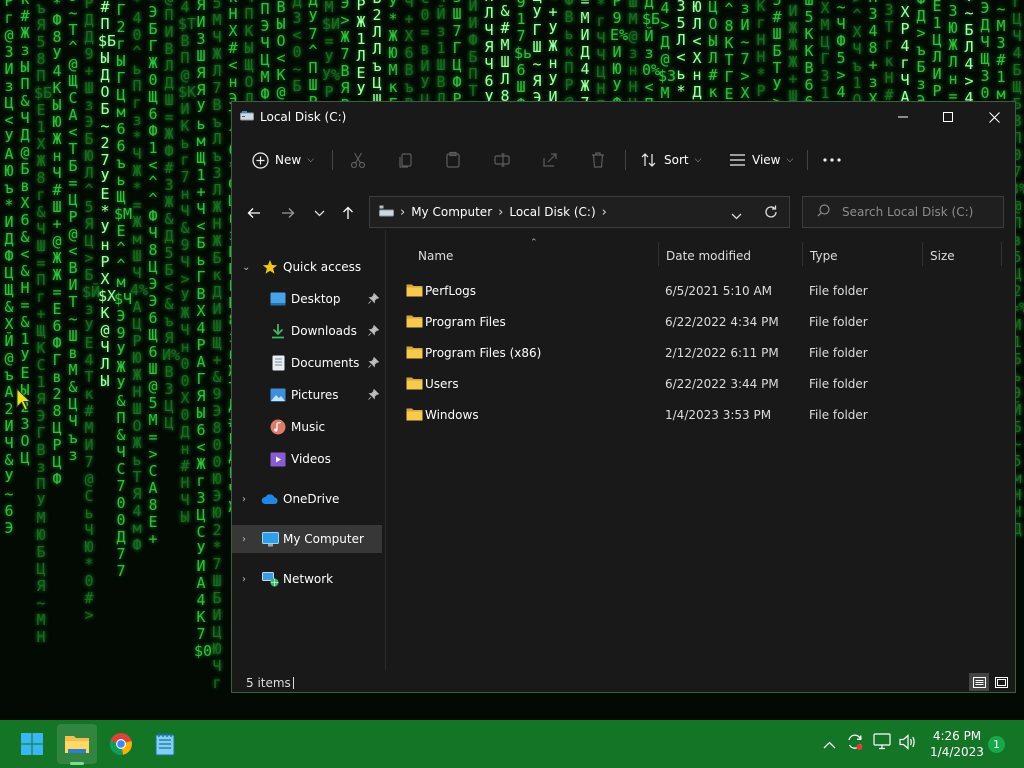 The image size is (1024, 768). Describe the element at coordinates (247, 267) in the screenshot. I see `chevron-down-icon: ⌄` at that location.